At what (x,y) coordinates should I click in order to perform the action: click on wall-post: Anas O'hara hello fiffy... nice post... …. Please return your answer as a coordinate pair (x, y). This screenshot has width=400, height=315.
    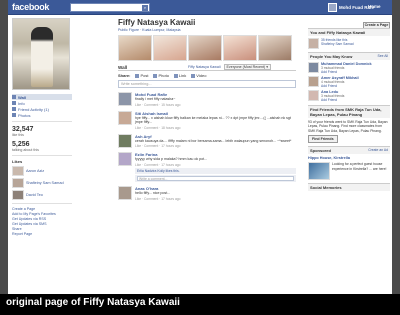
    Looking at the image, I should click on (207, 193).